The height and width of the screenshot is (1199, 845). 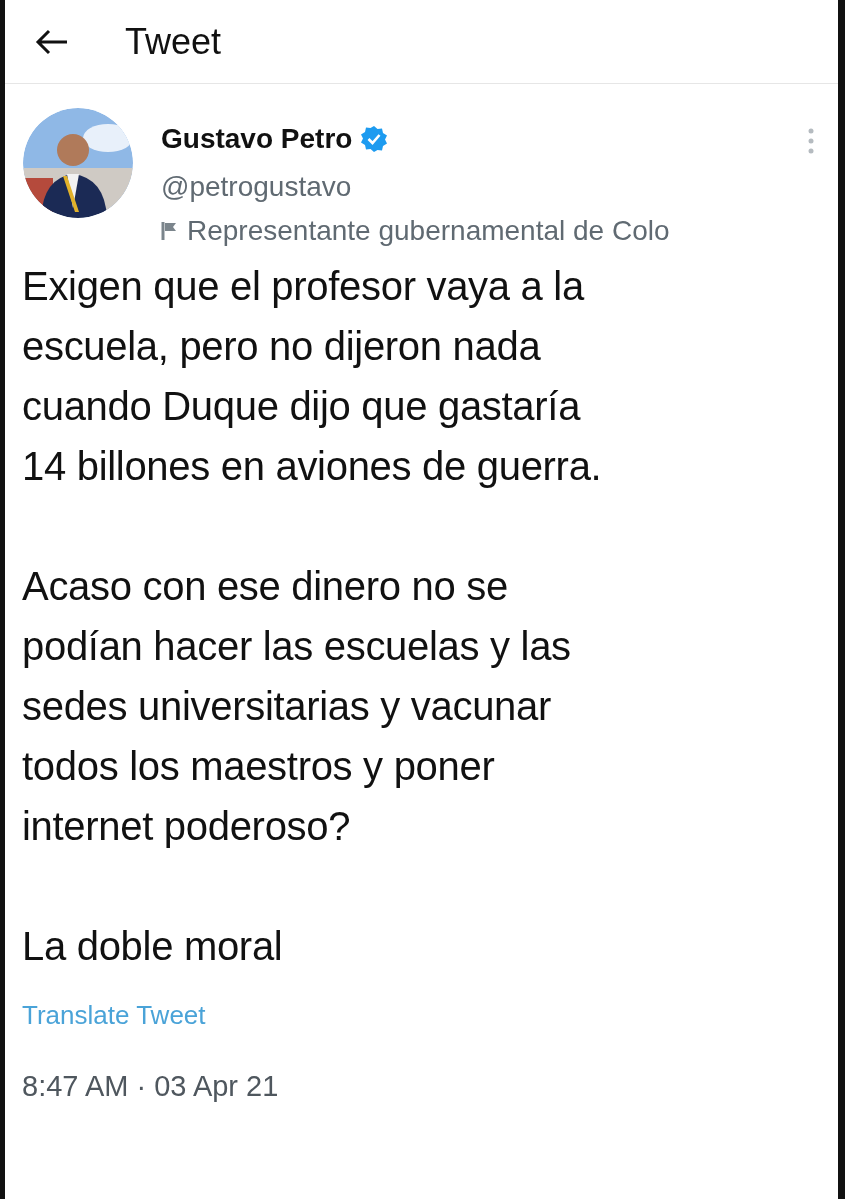 I want to click on tweet-timestamp: 8:47 AM · 03 Apr 21, so click(x=150, y=1086).